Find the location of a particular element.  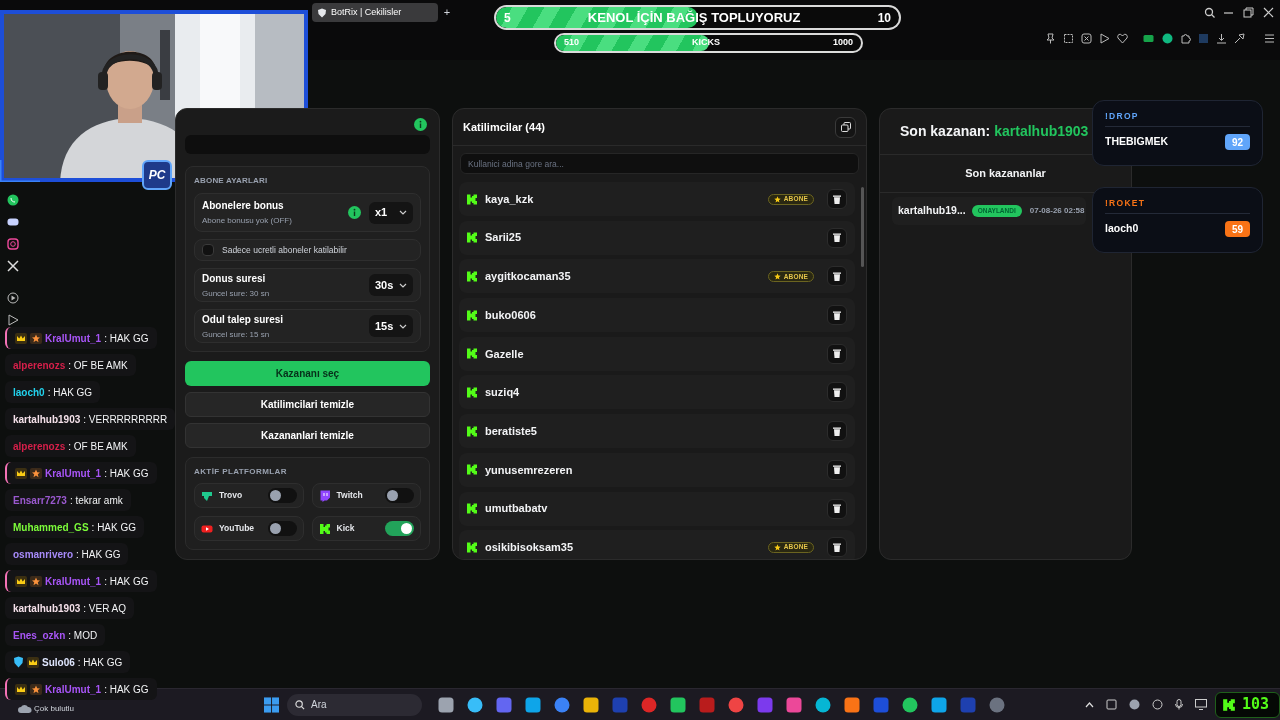

message-text: : OF BE AMK is located at coordinates (98, 446).